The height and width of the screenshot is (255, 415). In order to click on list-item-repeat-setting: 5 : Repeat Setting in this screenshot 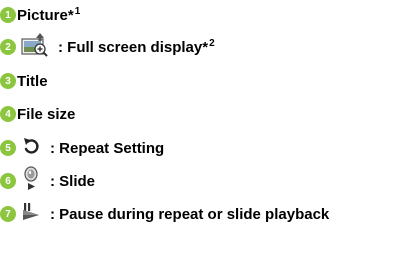, I will do `click(82, 148)`.